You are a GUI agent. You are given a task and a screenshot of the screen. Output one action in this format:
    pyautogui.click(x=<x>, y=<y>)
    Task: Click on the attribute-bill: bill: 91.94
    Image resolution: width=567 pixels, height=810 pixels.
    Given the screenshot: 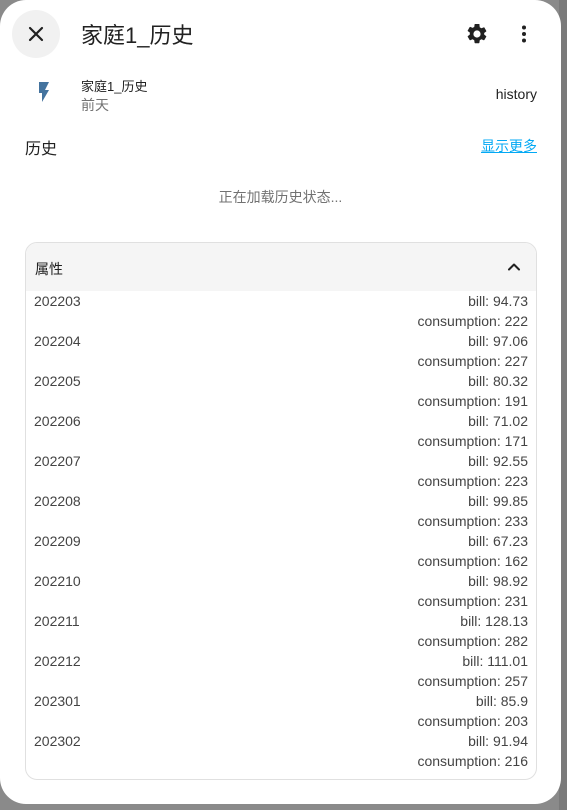 What is the action you would take?
    pyautogui.click(x=498, y=741)
    